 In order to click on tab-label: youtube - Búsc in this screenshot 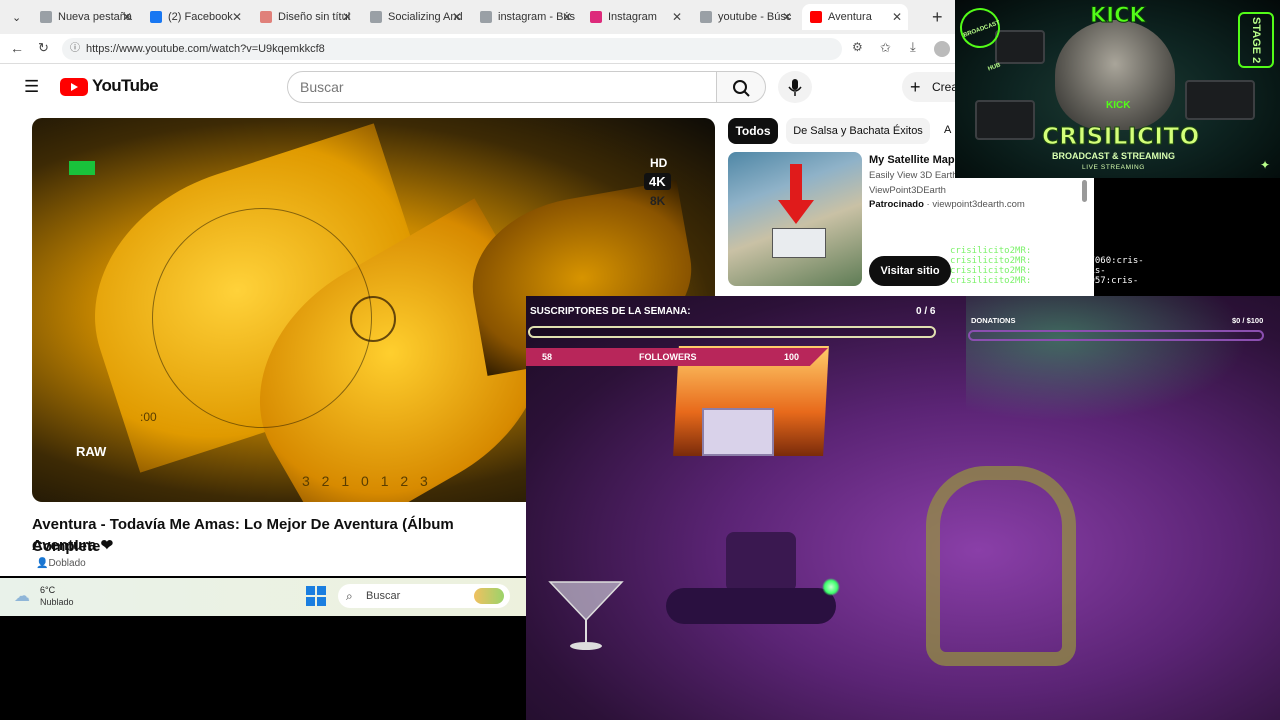, I will do `click(755, 17)`.